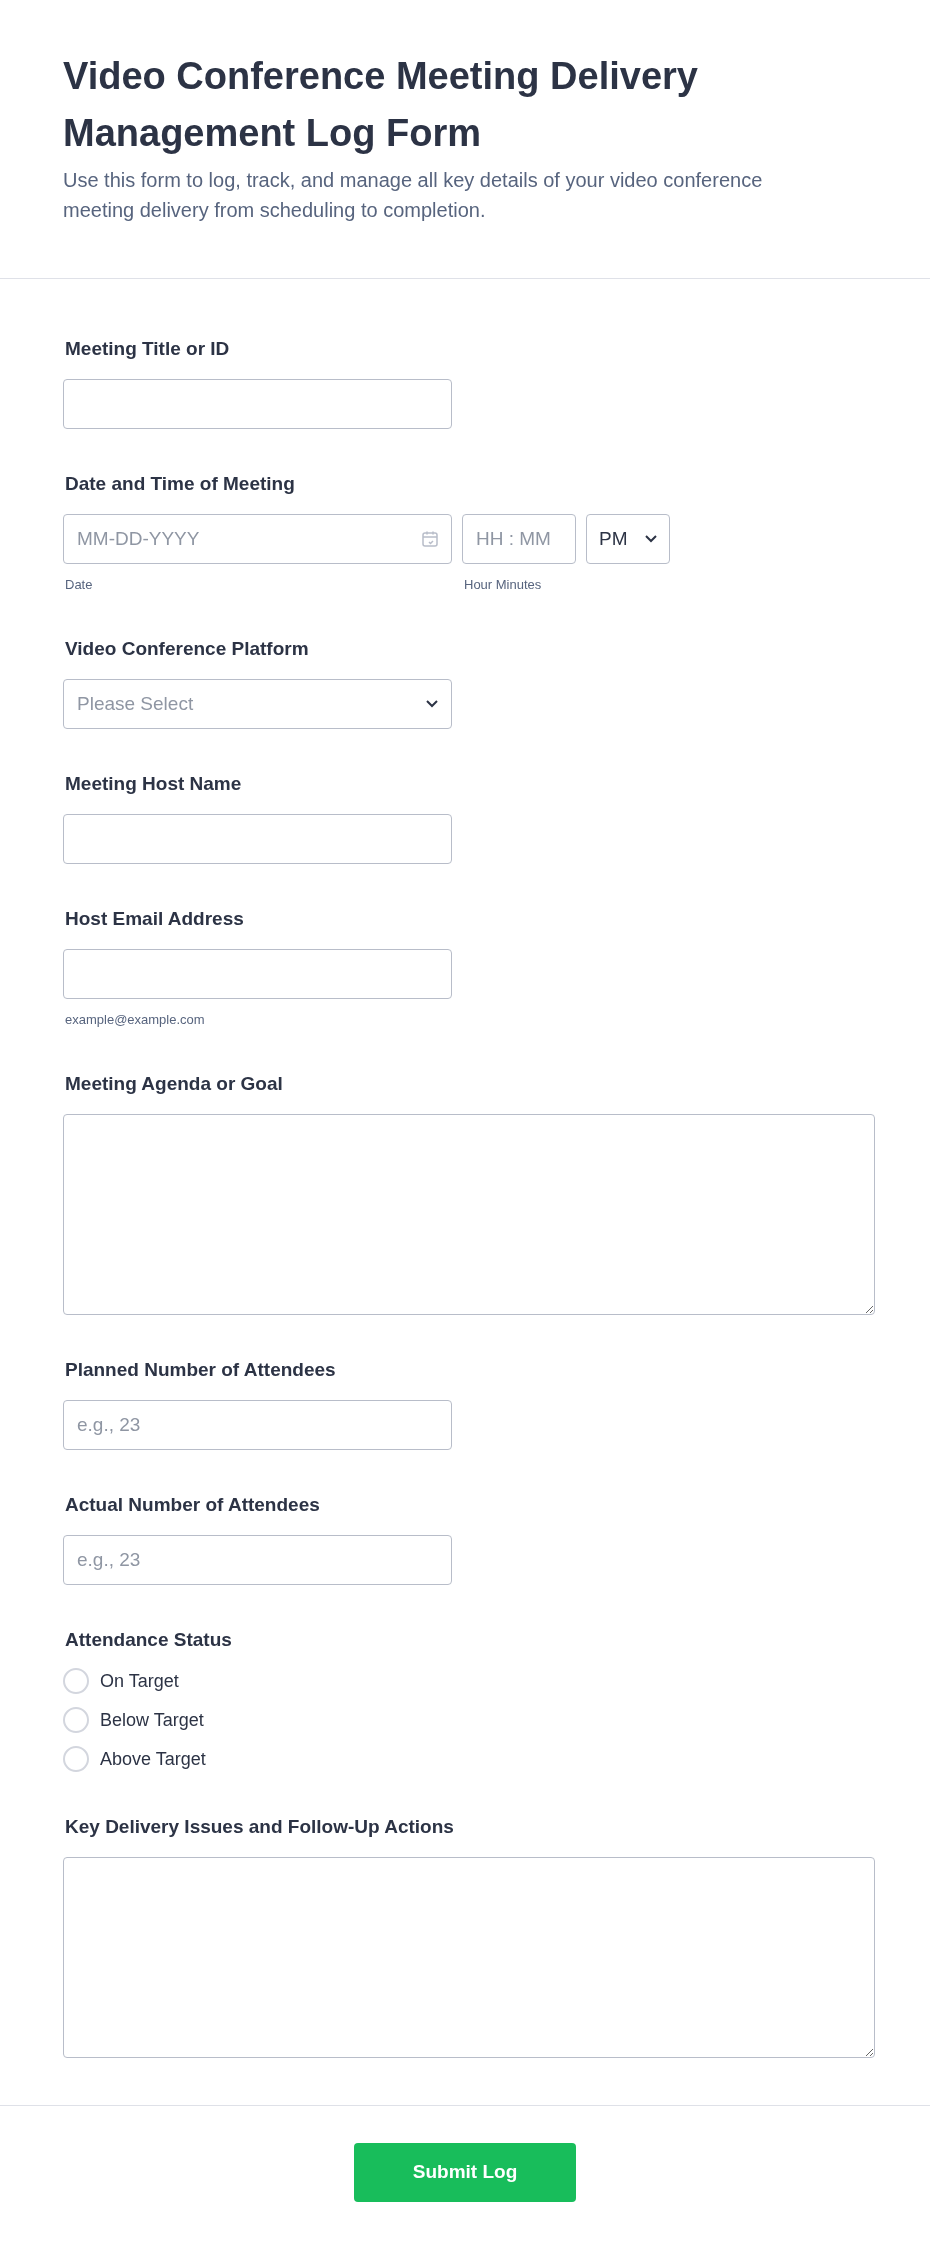  What do you see at coordinates (139, 1681) in the screenshot?
I see `radio-label: On Target` at bounding box center [139, 1681].